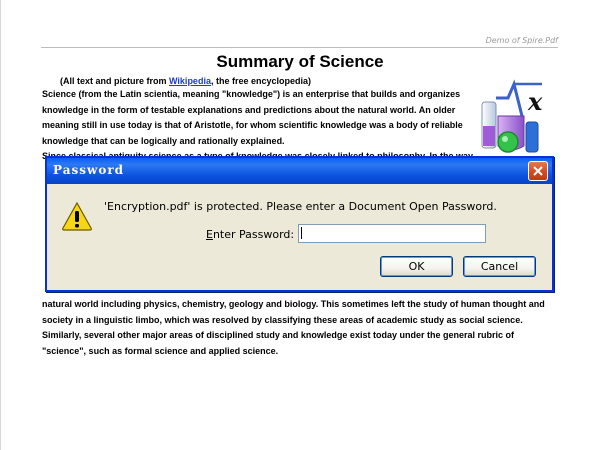 The height and width of the screenshot is (450, 600). I want to click on close-button, so click(538, 171).